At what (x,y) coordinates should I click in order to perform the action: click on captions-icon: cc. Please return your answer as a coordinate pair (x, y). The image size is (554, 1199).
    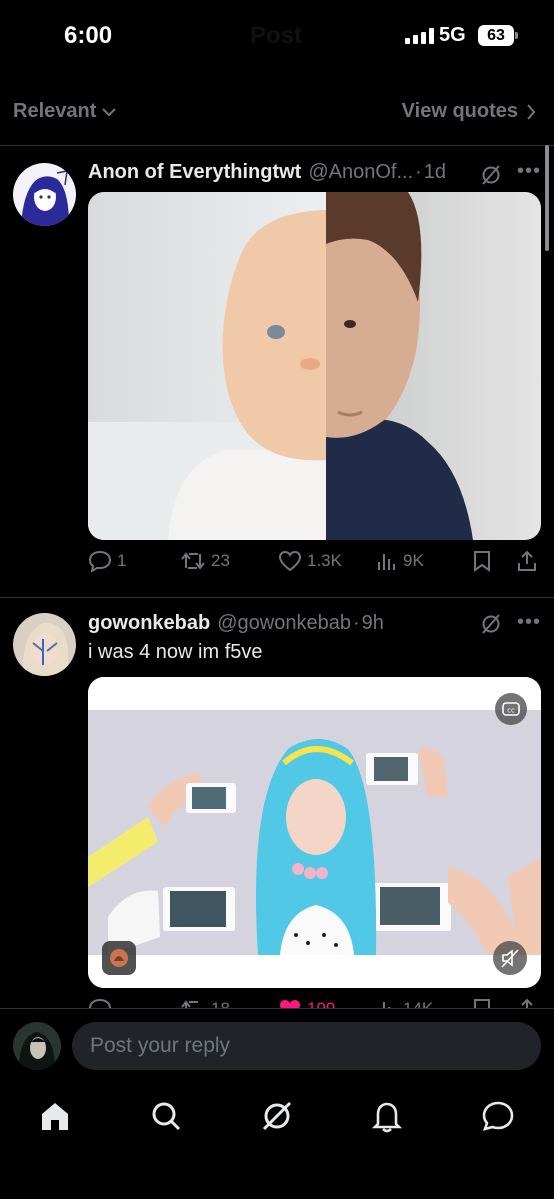
    Looking at the image, I should click on (511, 709).